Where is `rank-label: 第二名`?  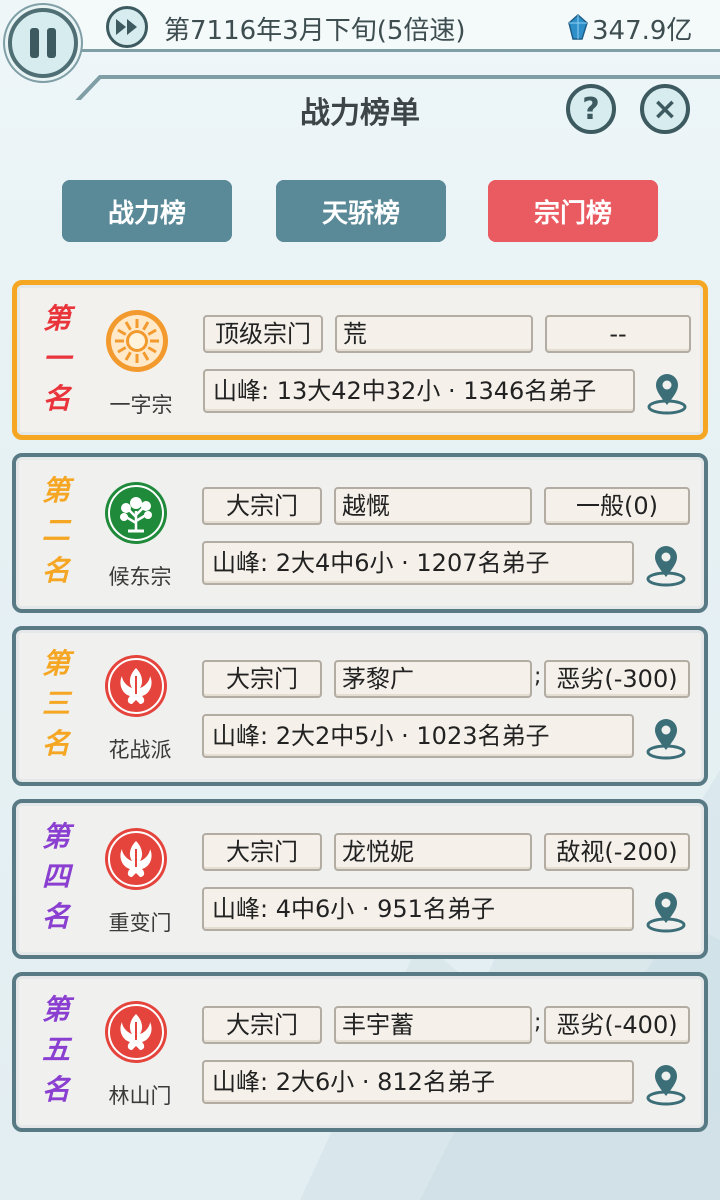
rank-label: 第二名 is located at coordinates (56, 531).